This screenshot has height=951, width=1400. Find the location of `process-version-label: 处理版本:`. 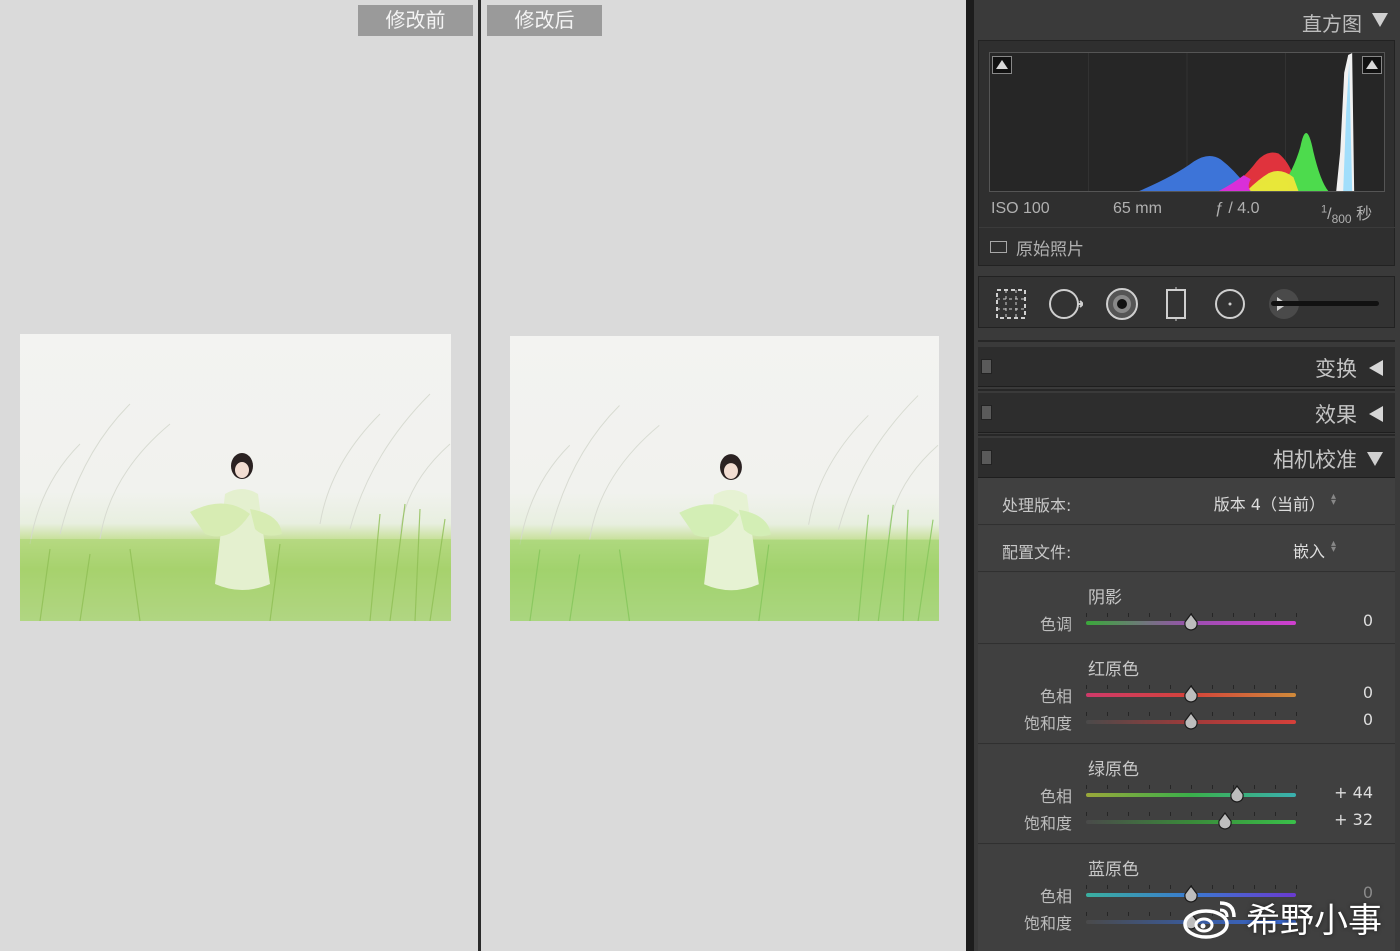

process-version-label: 处理版本: is located at coordinates (1037, 505).